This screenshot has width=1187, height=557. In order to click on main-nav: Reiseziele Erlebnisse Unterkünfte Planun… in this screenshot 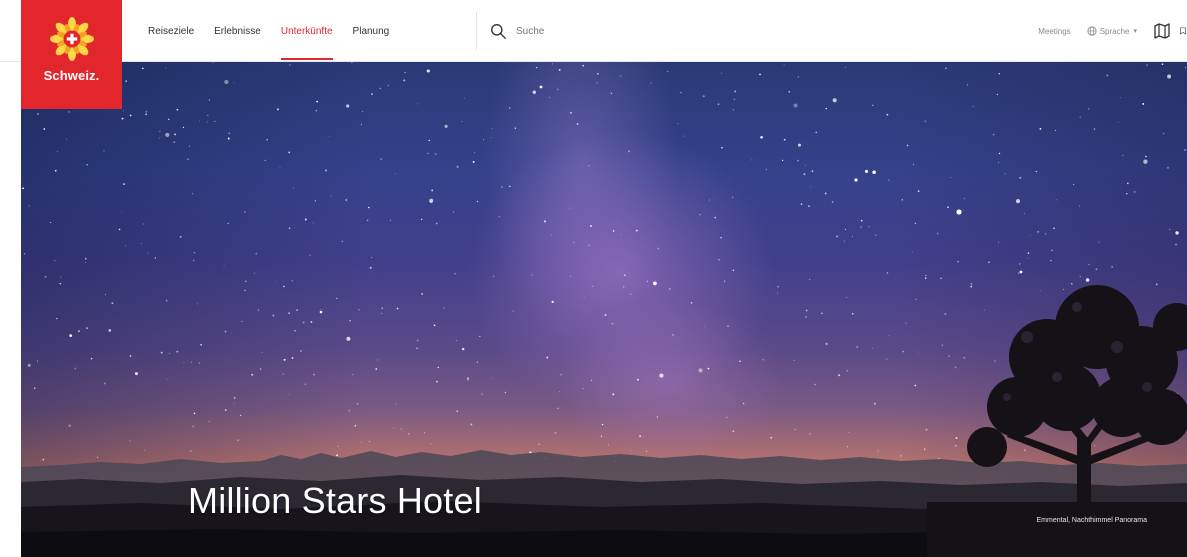, I will do `click(278, 31)`.